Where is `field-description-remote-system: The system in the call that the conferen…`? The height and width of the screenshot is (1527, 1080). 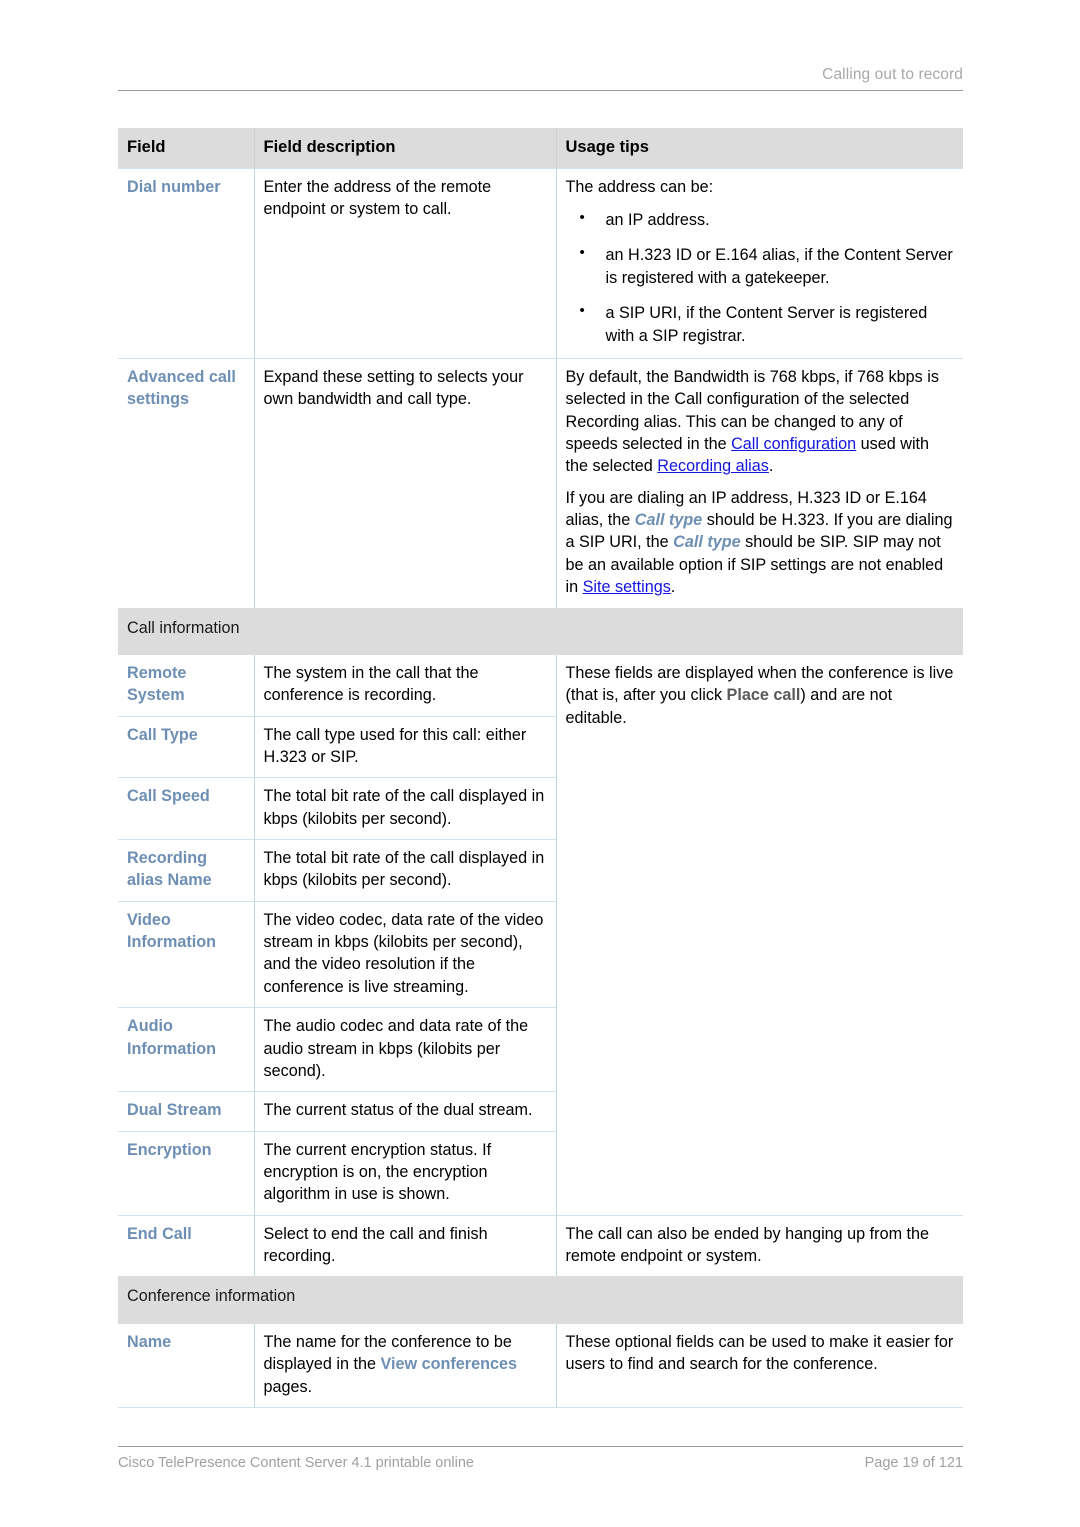 field-description-remote-system: The system in the call that the conferen… is located at coordinates (405, 685).